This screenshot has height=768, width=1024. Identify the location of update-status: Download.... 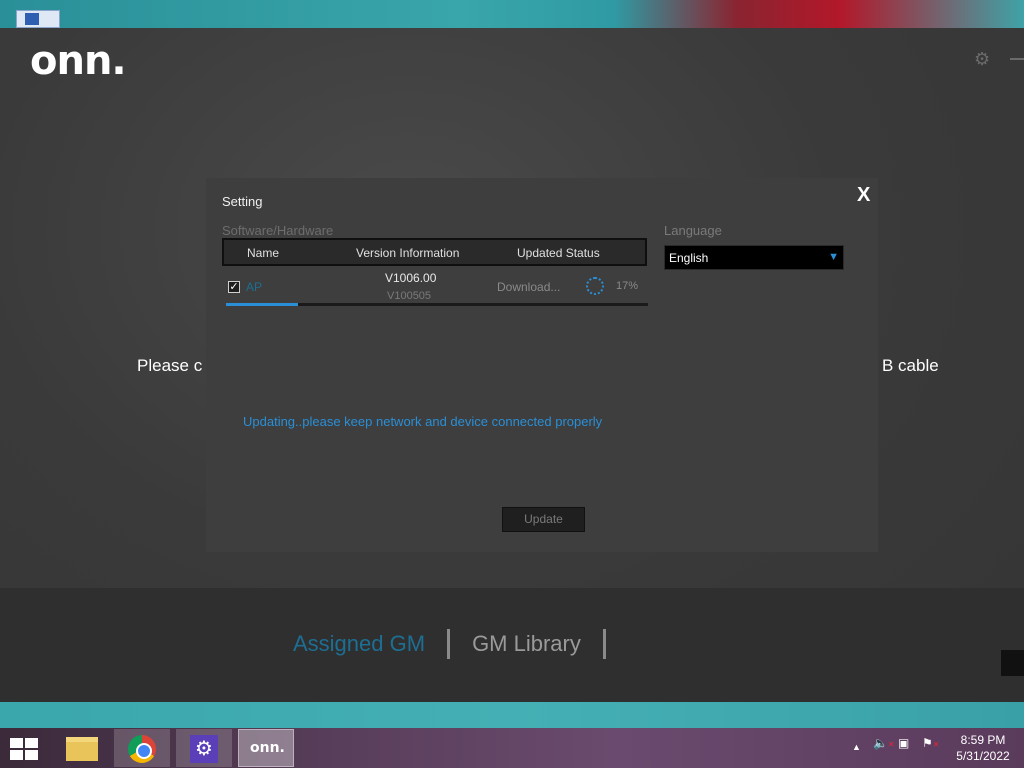
(529, 287).